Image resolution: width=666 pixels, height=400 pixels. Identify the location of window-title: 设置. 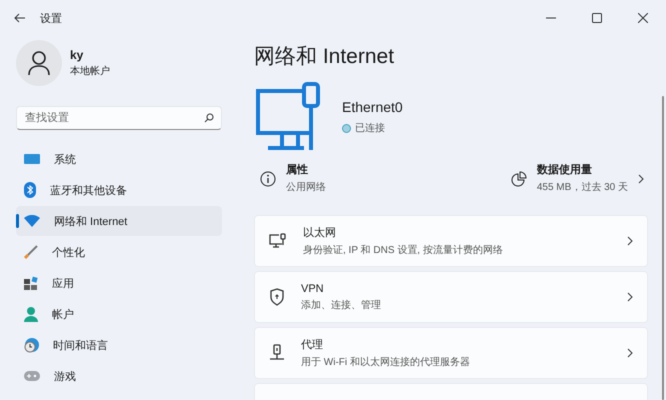
(51, 19).